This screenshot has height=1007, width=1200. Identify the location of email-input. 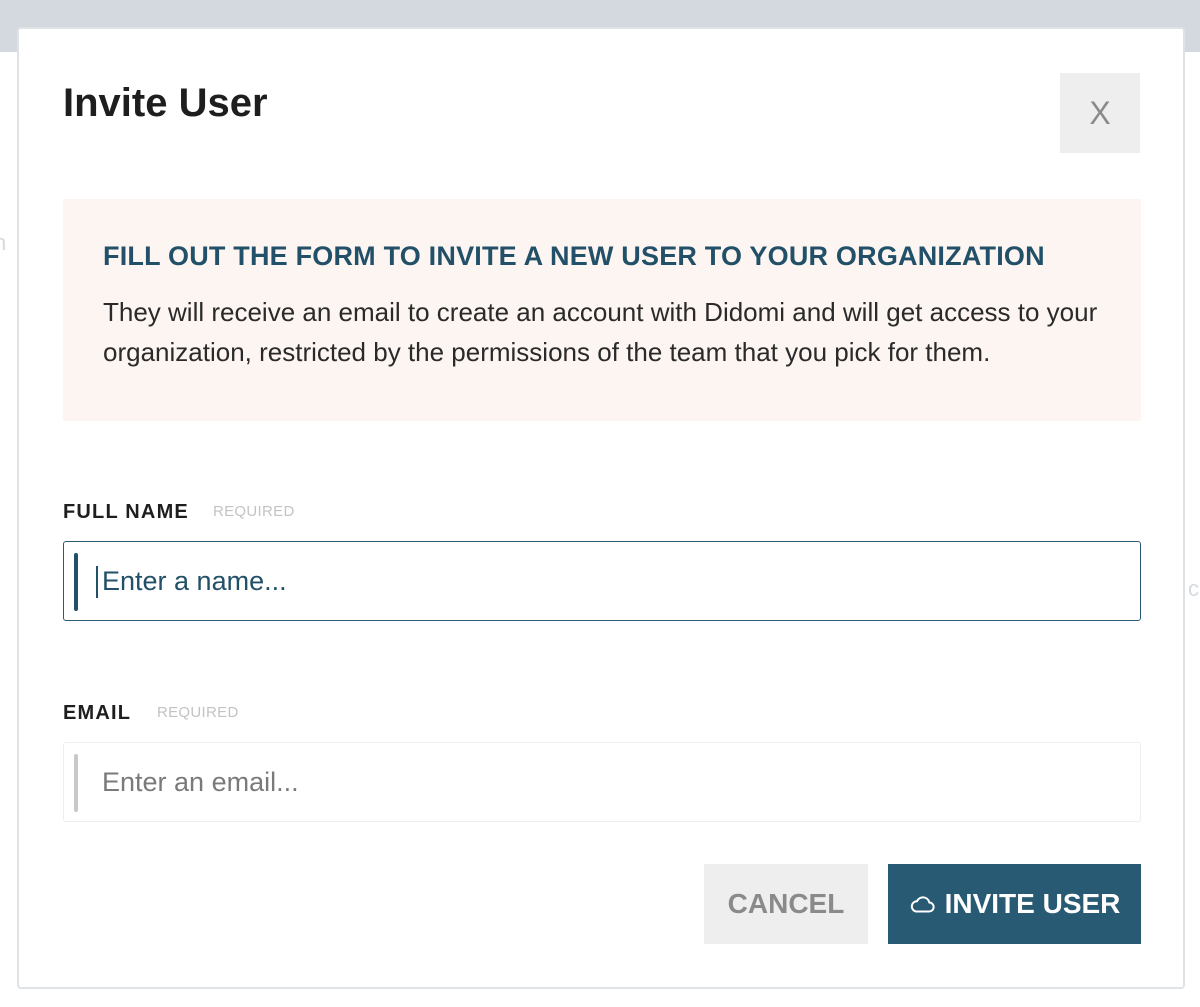
(612, 782).